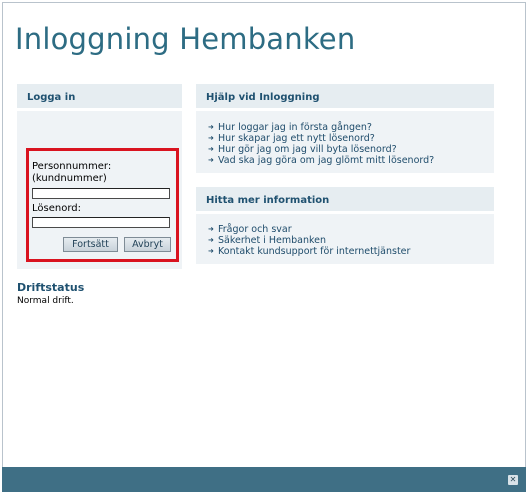  Describe the element at coordinates (72, 166) in the screenshot. I see `personnummer-label: Personnummer:` at that location.